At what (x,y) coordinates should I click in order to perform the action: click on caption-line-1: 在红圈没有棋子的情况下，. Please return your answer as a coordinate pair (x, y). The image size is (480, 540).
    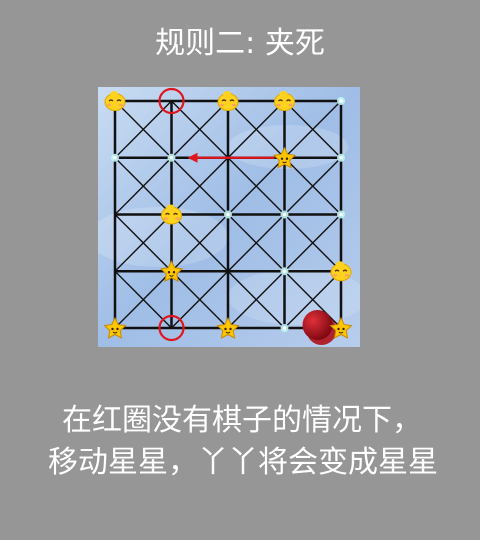
    Looking at the image, I should click on (242, 420).